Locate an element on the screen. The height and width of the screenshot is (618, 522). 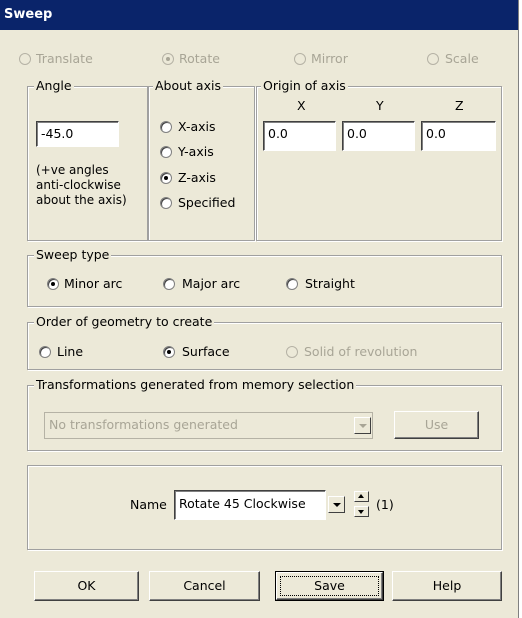
title-bar: Sweep is located at coordinates (259, 15).